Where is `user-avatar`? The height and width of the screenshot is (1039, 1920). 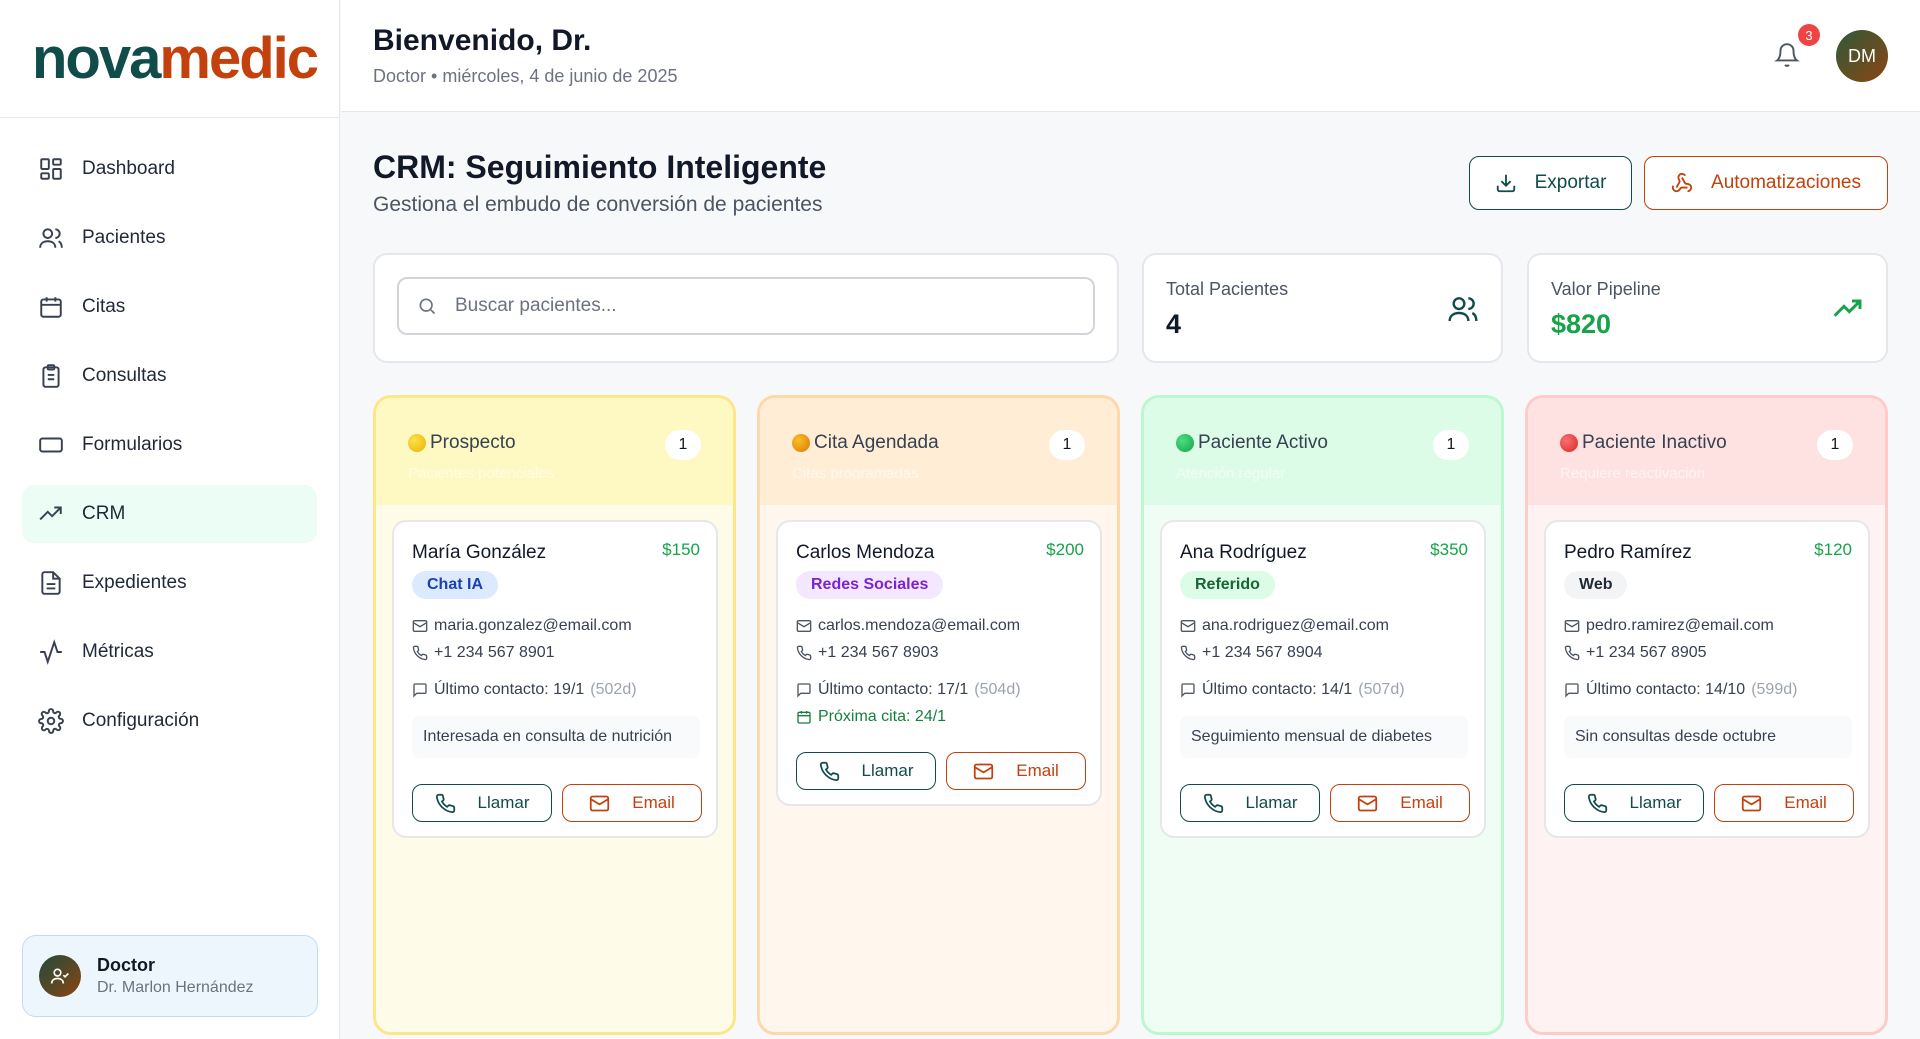
user-avatar is located at coordinates (60, 976).